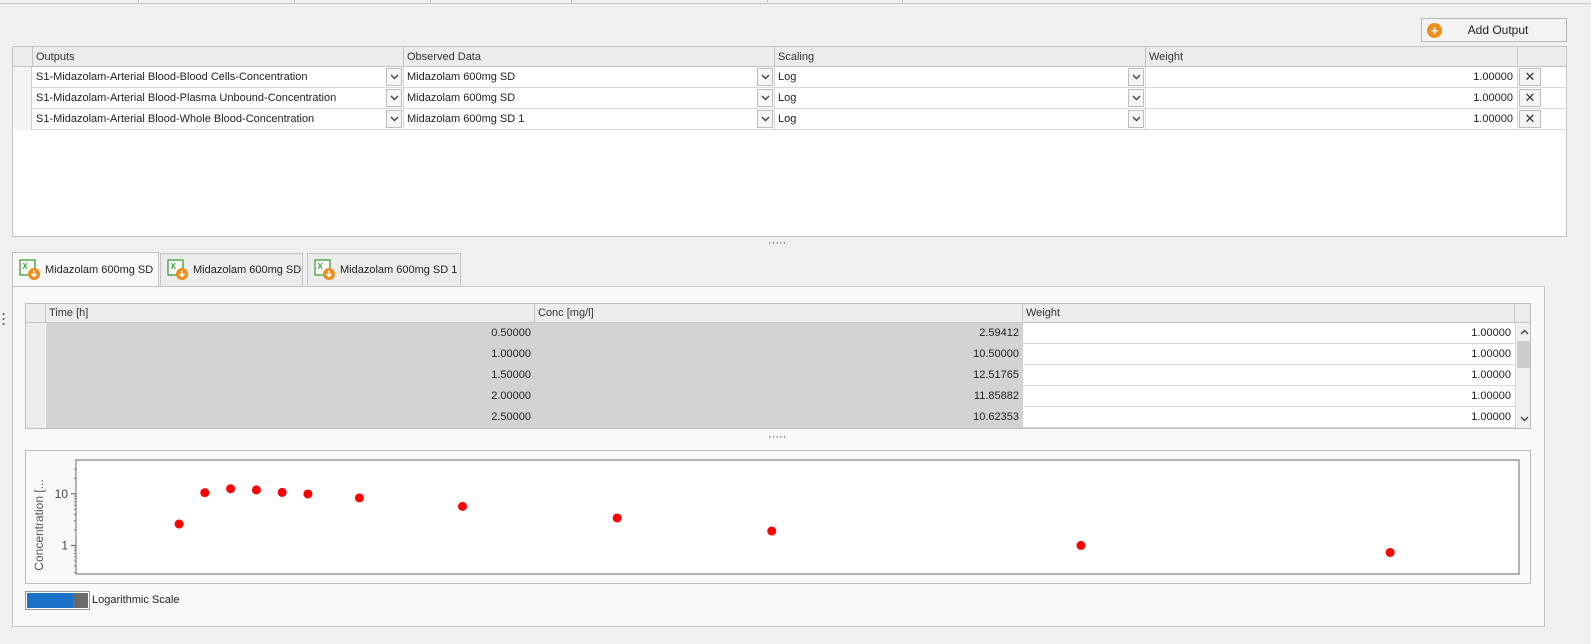 The height and width of the screenshot is (644, 1591). Describe the element at coordinates (589, 57) in the screenshot. I see `column-header-observed-data: Observed Data` at that location.